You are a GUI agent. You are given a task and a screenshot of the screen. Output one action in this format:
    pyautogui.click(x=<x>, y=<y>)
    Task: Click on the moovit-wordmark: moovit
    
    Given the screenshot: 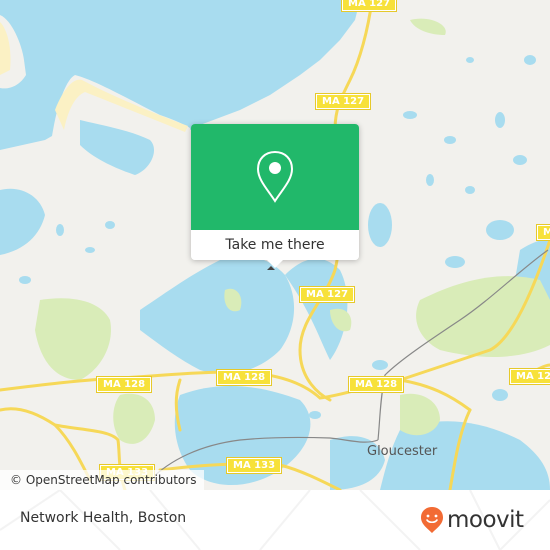 What is the action you would take?
    pyautogui.click(x=485, y=520)
    